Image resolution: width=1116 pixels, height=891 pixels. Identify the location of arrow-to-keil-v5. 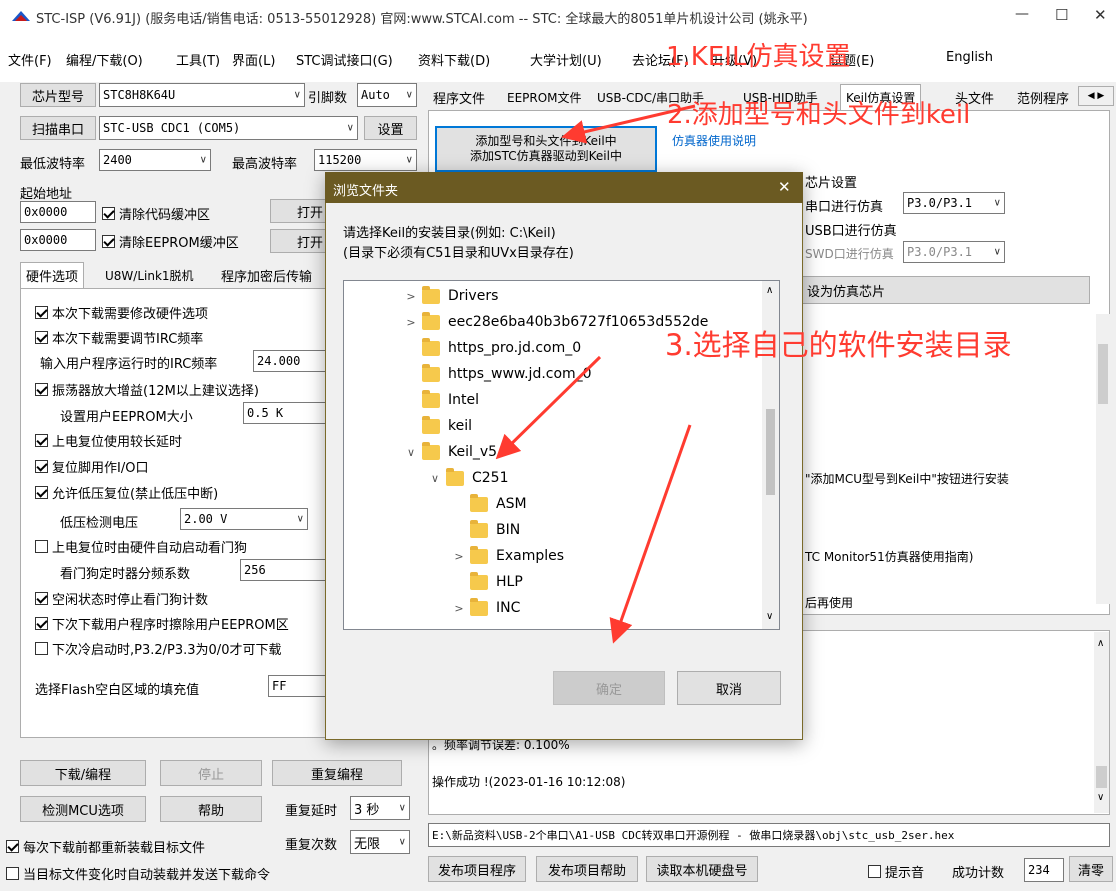
(548, 407).